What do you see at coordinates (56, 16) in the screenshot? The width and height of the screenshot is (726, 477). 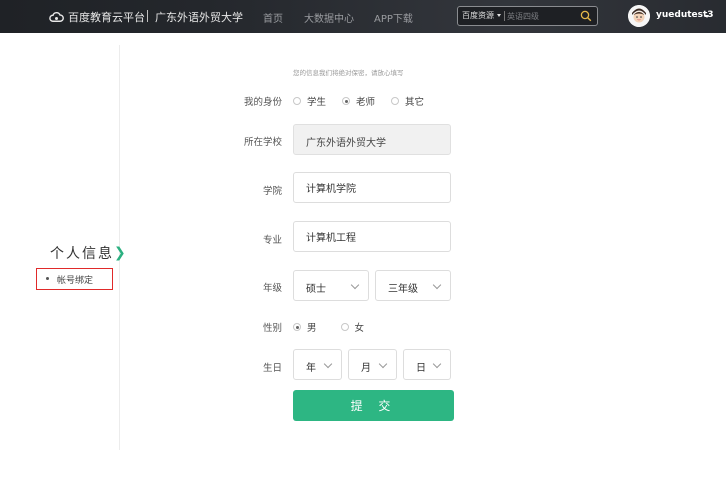 I see `cloud-logo-icon` at bounding box center [56, 16].